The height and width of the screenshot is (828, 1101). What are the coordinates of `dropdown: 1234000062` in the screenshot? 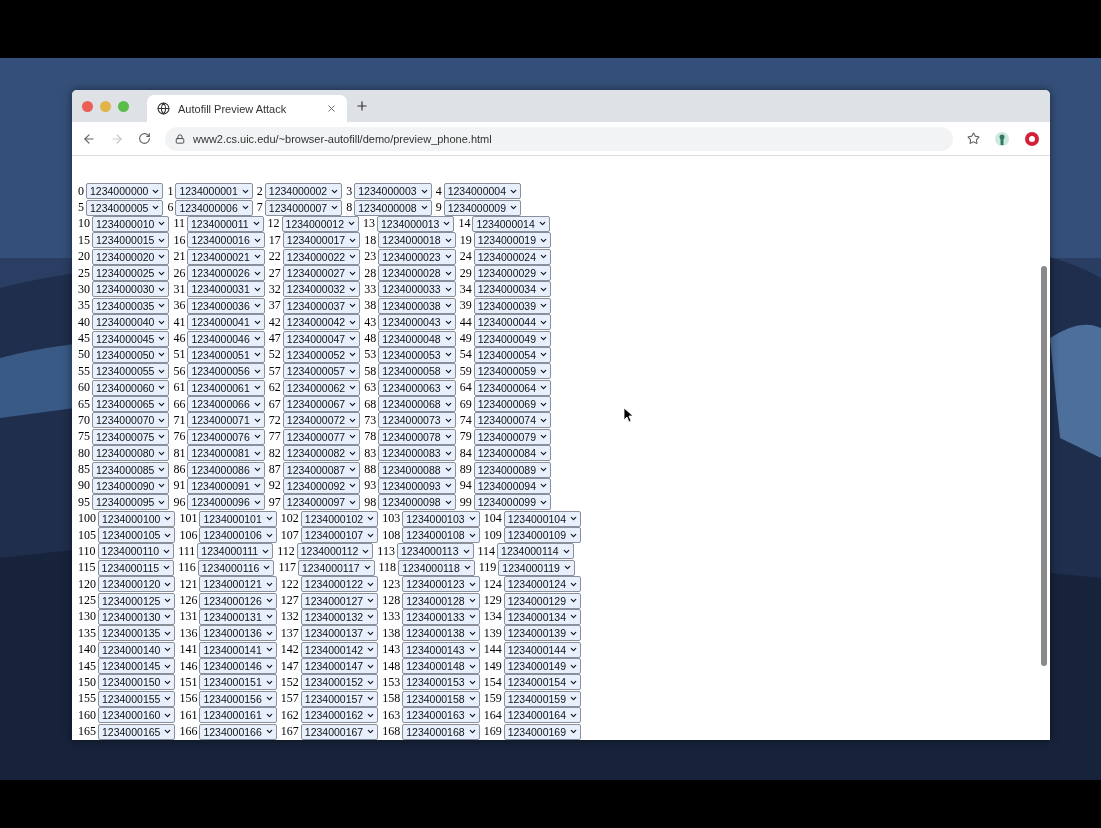 It's located at (321, 387).